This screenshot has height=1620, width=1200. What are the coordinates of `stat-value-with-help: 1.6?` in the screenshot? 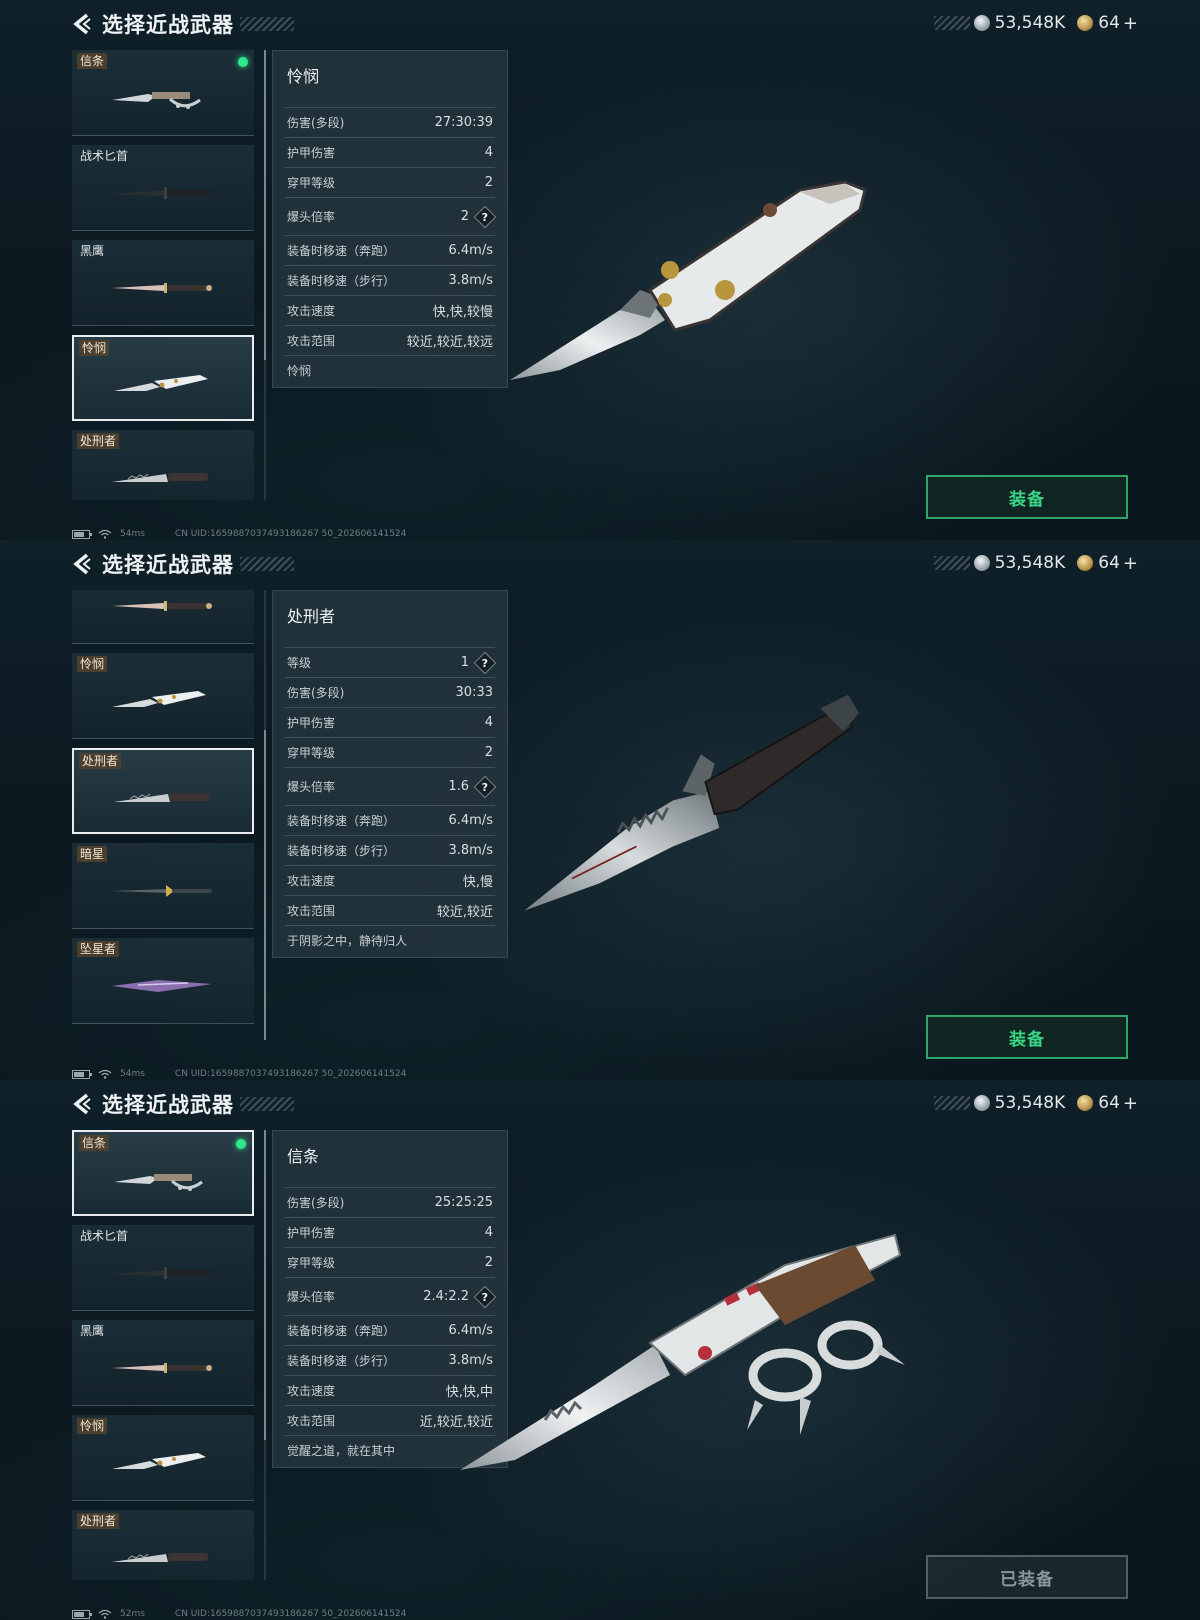 It's located at (472, 786).